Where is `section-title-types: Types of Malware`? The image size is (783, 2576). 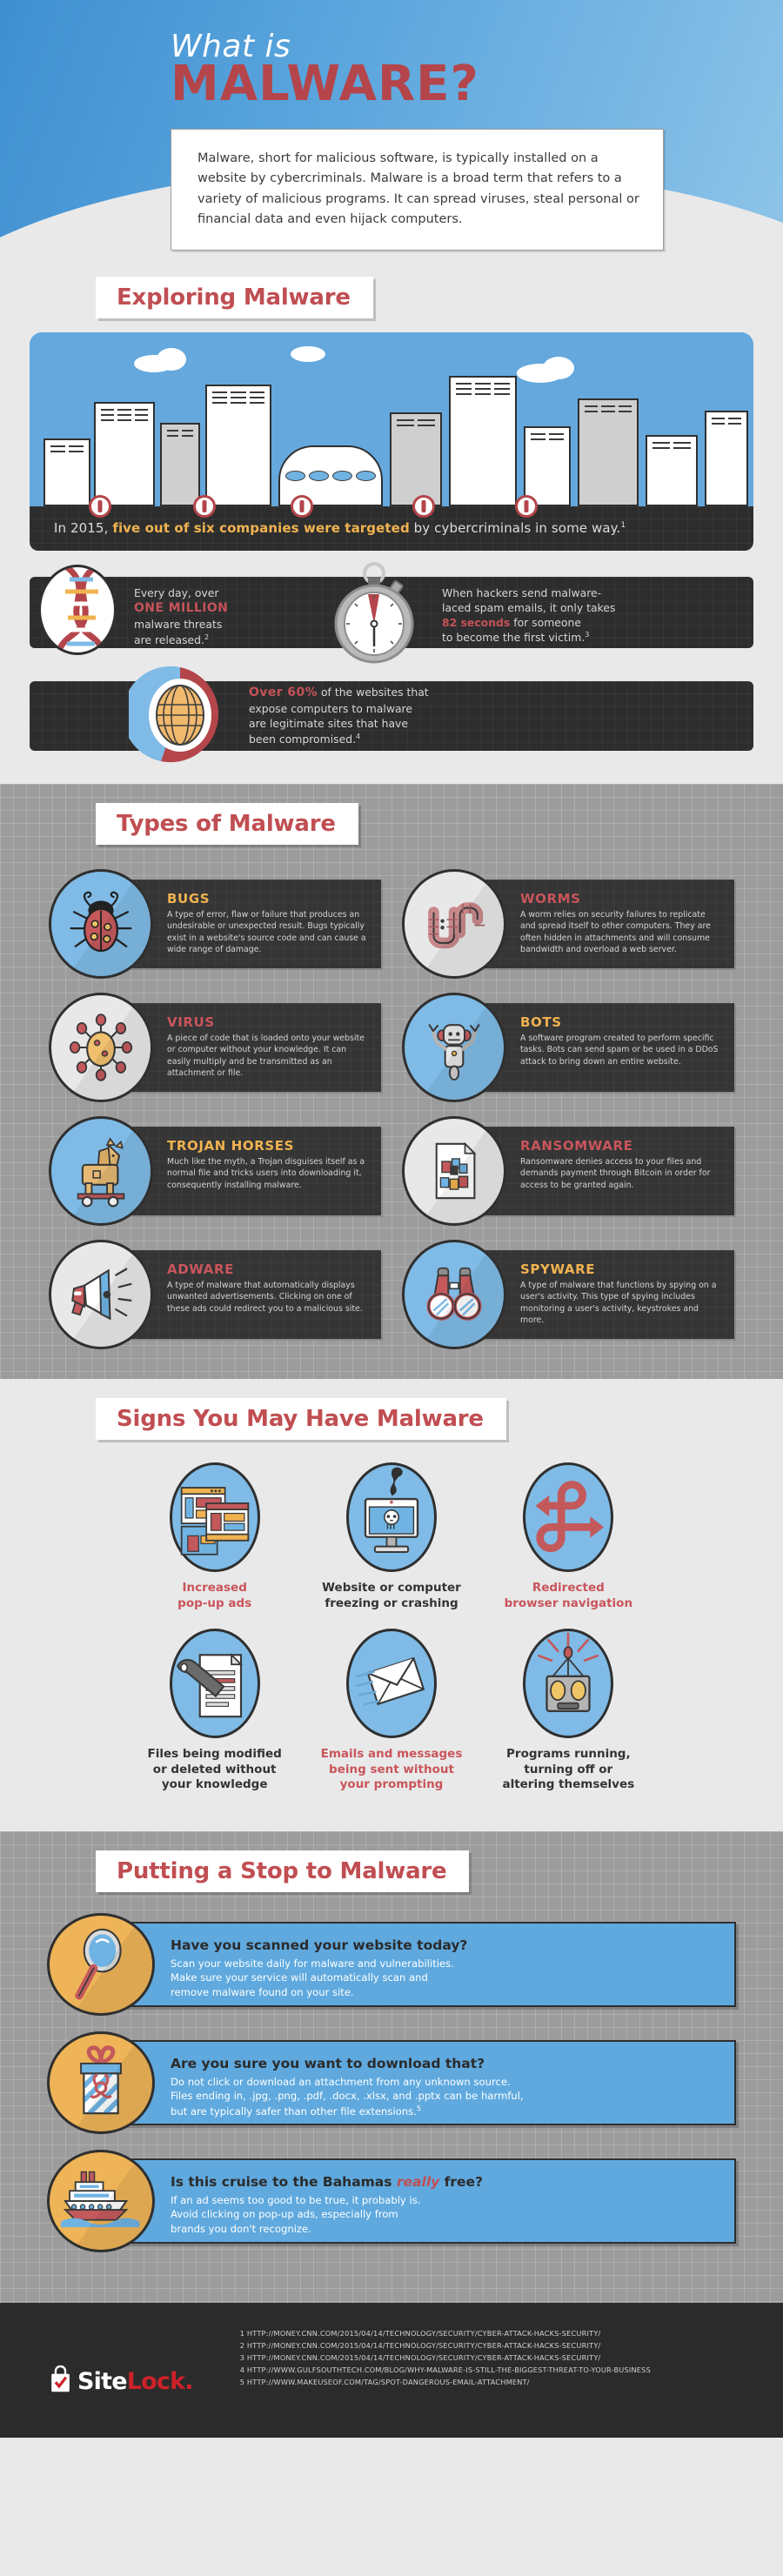 section-title-types: Types of Malware is located at coordinates (226, 824).